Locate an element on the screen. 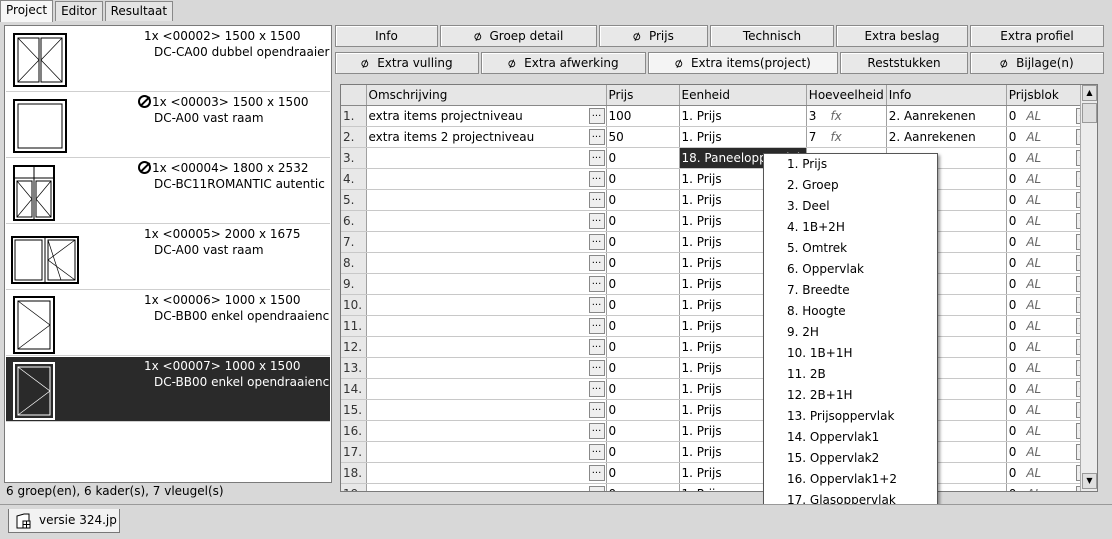  dropdown-option: 8. Hoogte is located at coordinates (850, 311).